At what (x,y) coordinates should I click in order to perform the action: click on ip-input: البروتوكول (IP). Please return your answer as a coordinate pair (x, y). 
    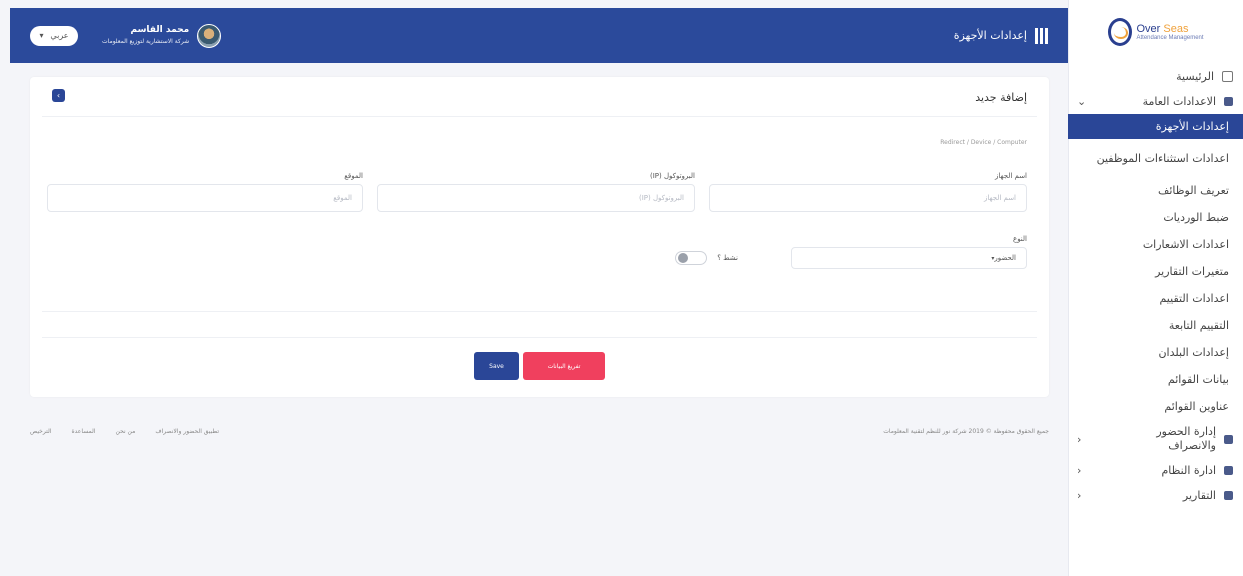
    Looking at the image, I should click on (536, 198).